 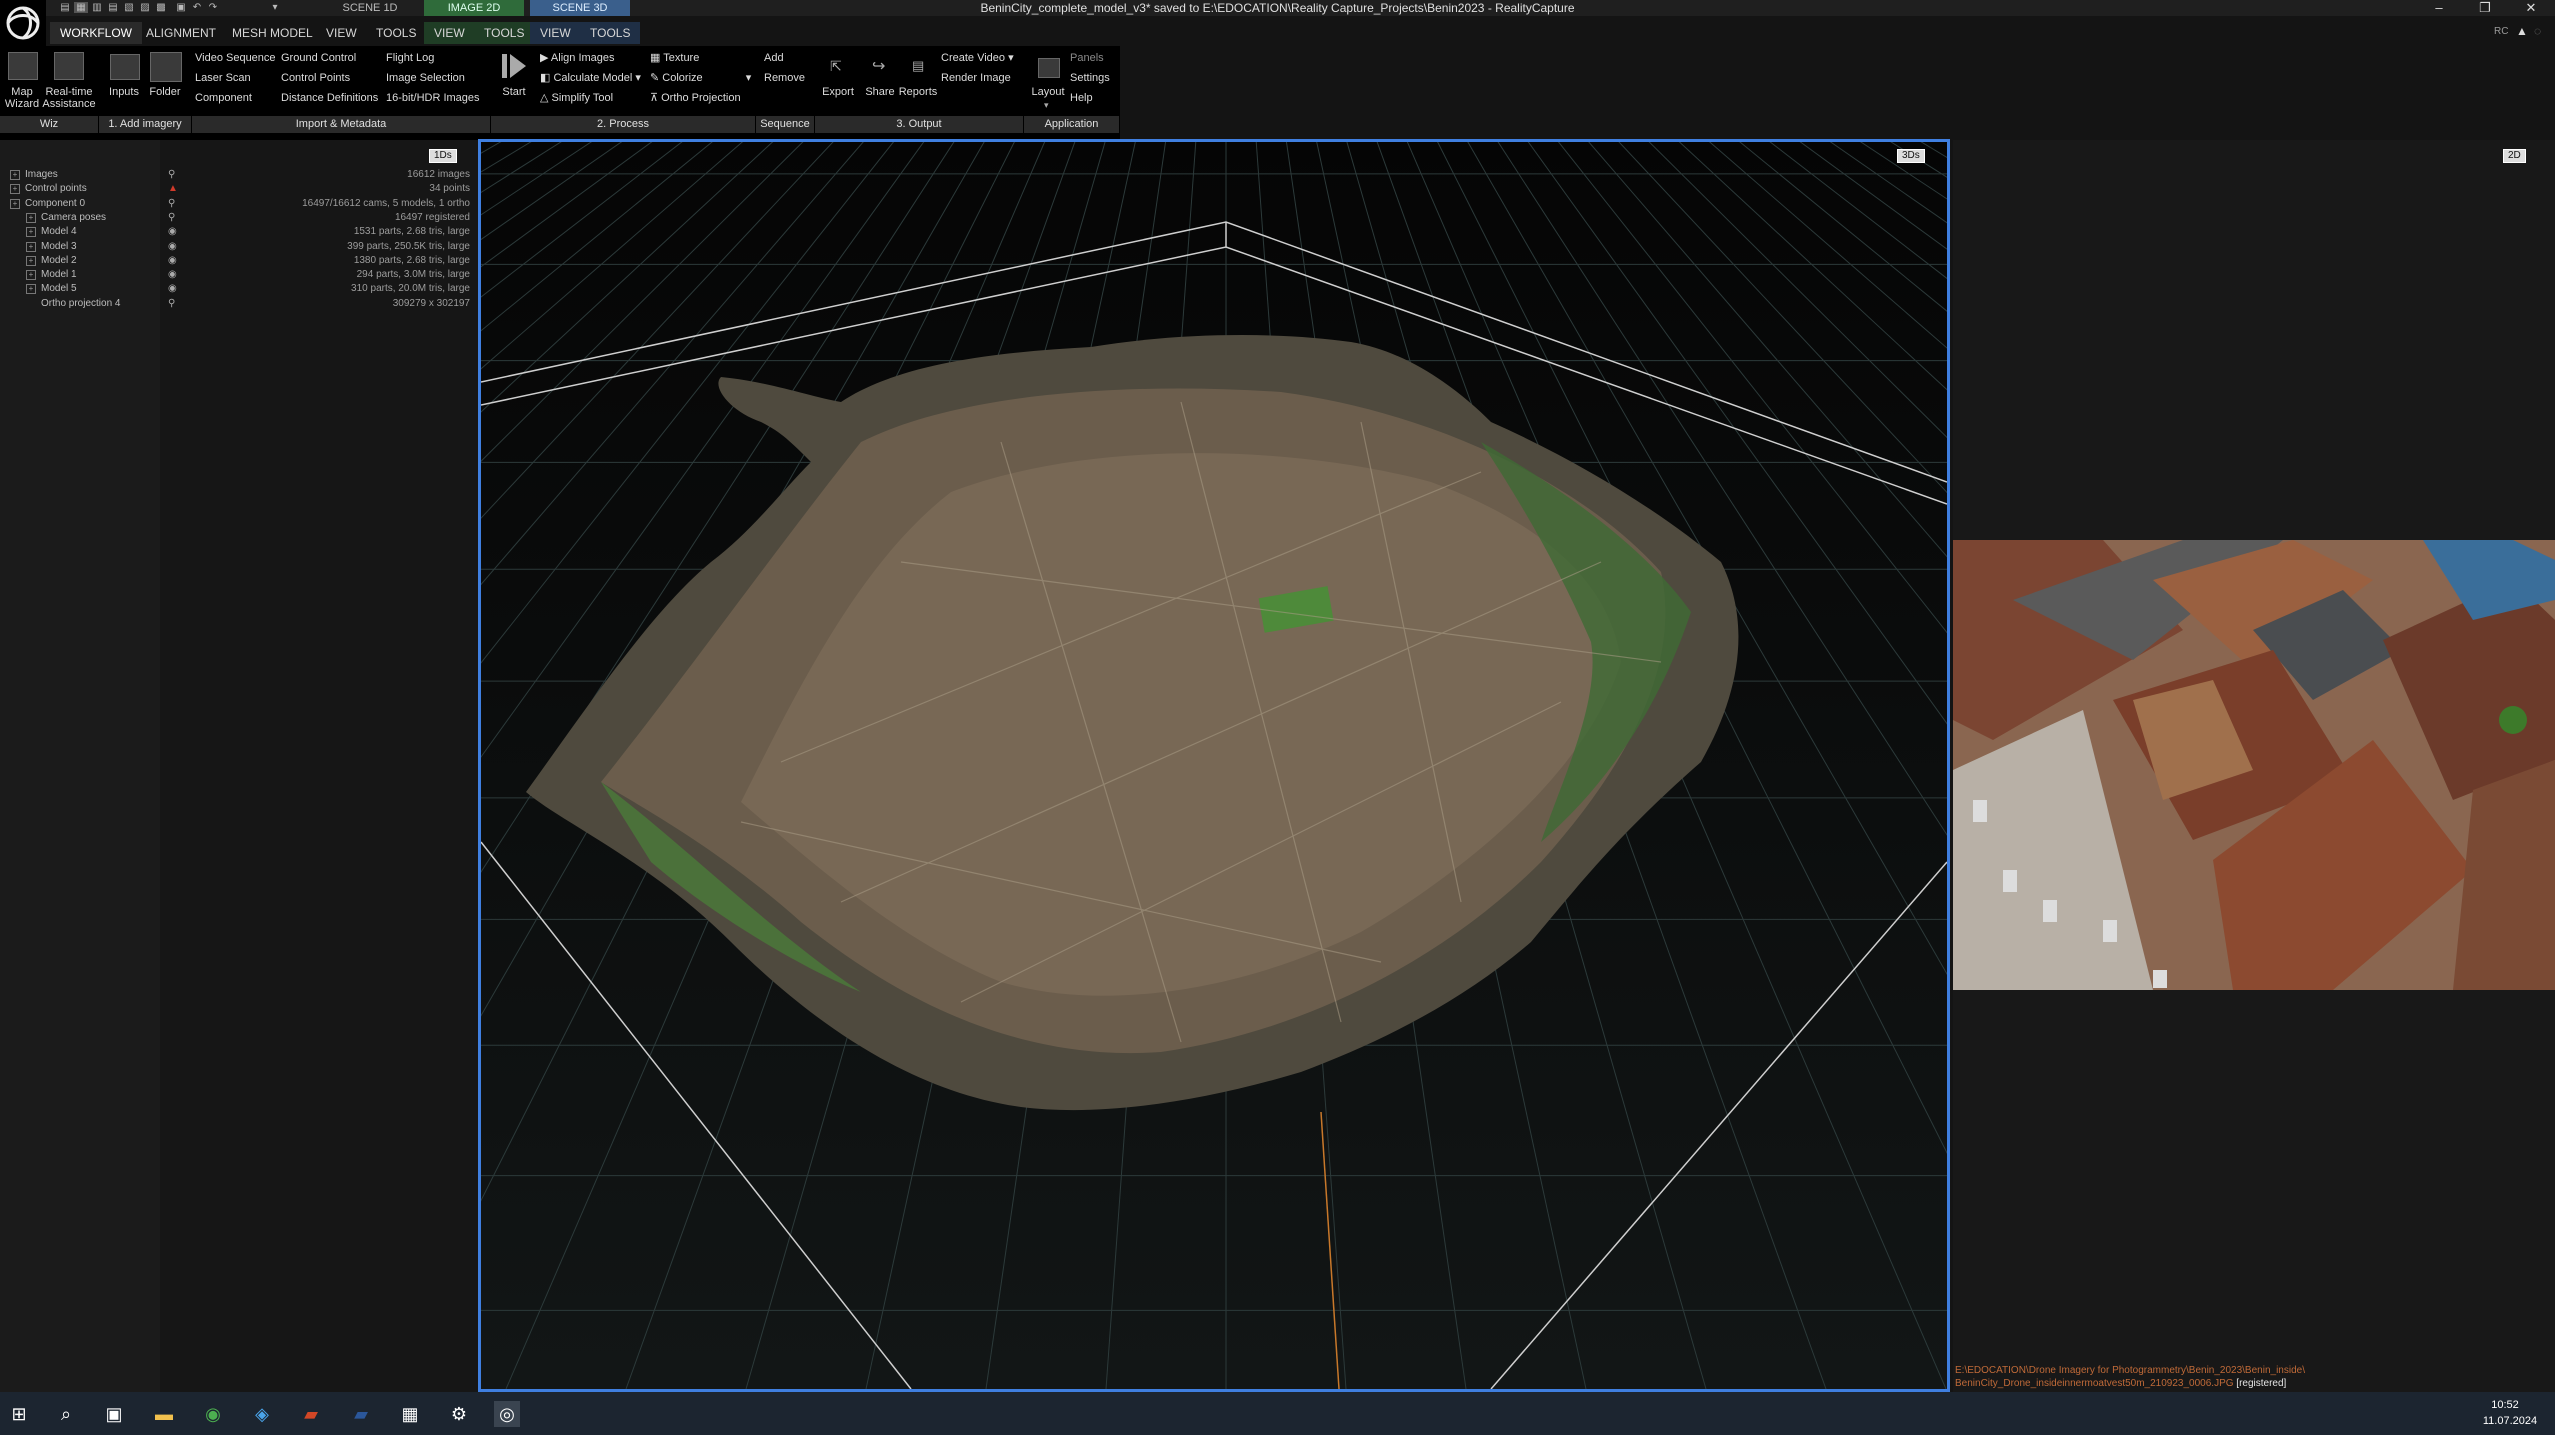 I want to click on tree-item: + Model 4, so click(x=51, y=232).